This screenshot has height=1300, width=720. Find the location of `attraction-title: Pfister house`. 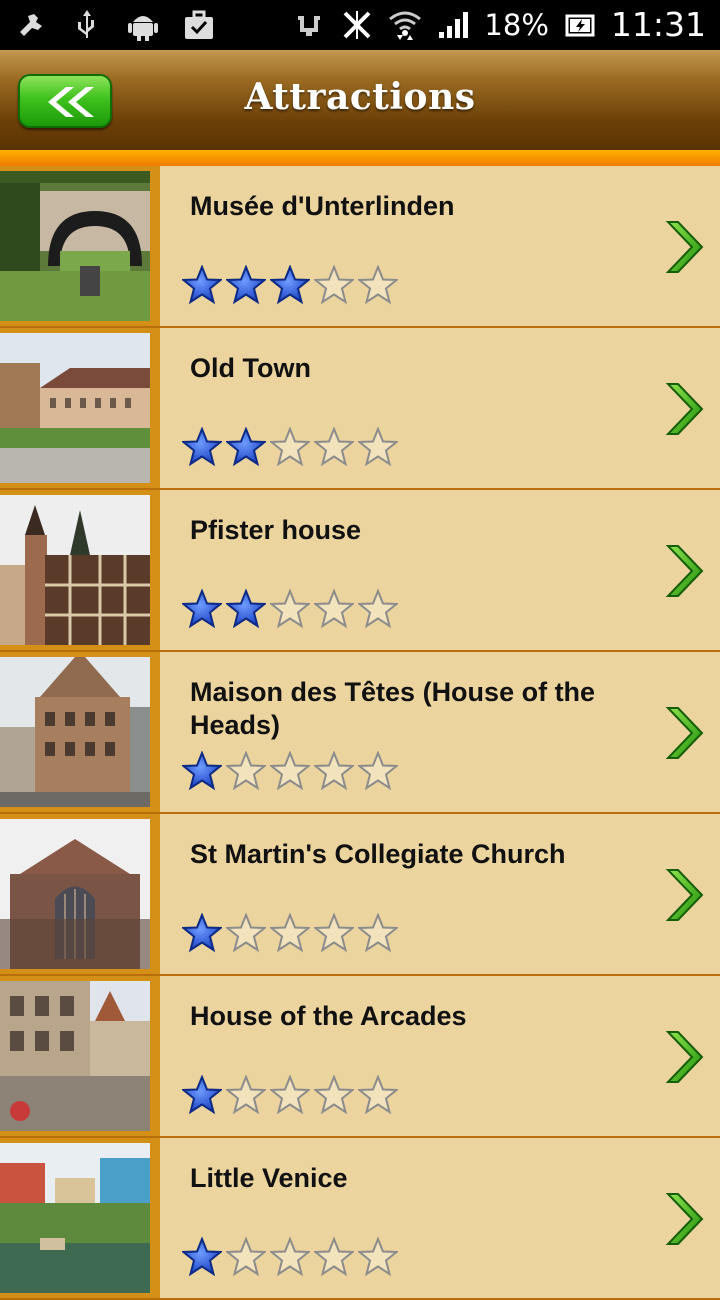

attraction-title: Pfister house is located at coordinates (276, 530).